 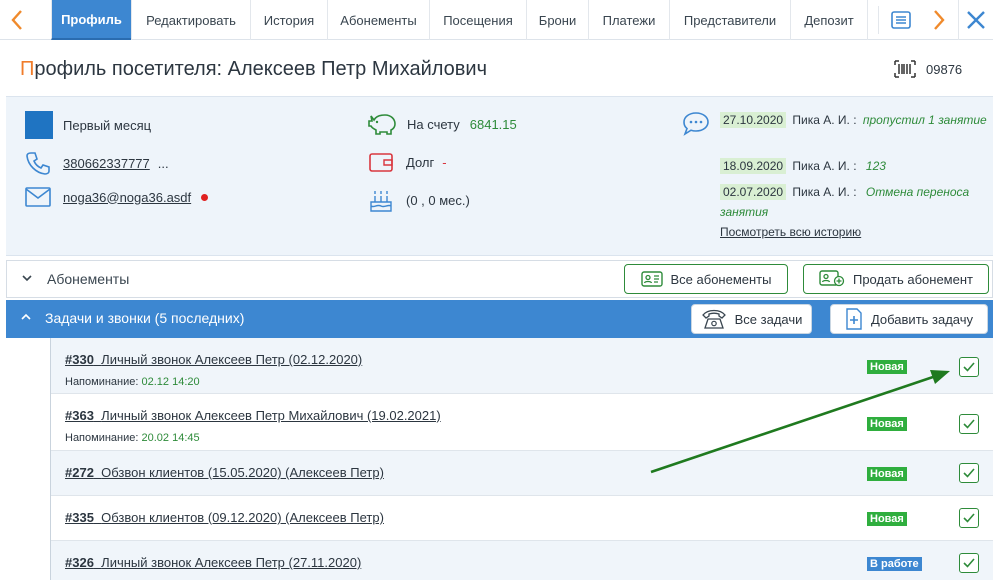 I want to click on sell-abonement-label: Продать абонемент, so click(x=912, y=279).